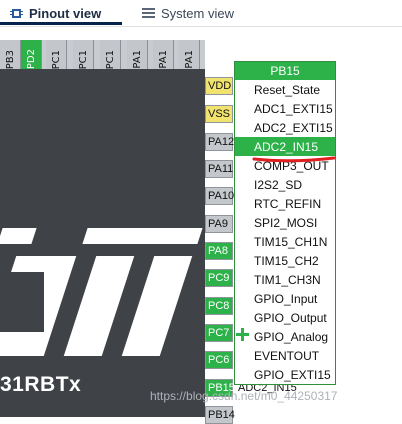  I want to click on menu-item-adc1-exti15: ADC1_EXTI15, so click(285, 108).